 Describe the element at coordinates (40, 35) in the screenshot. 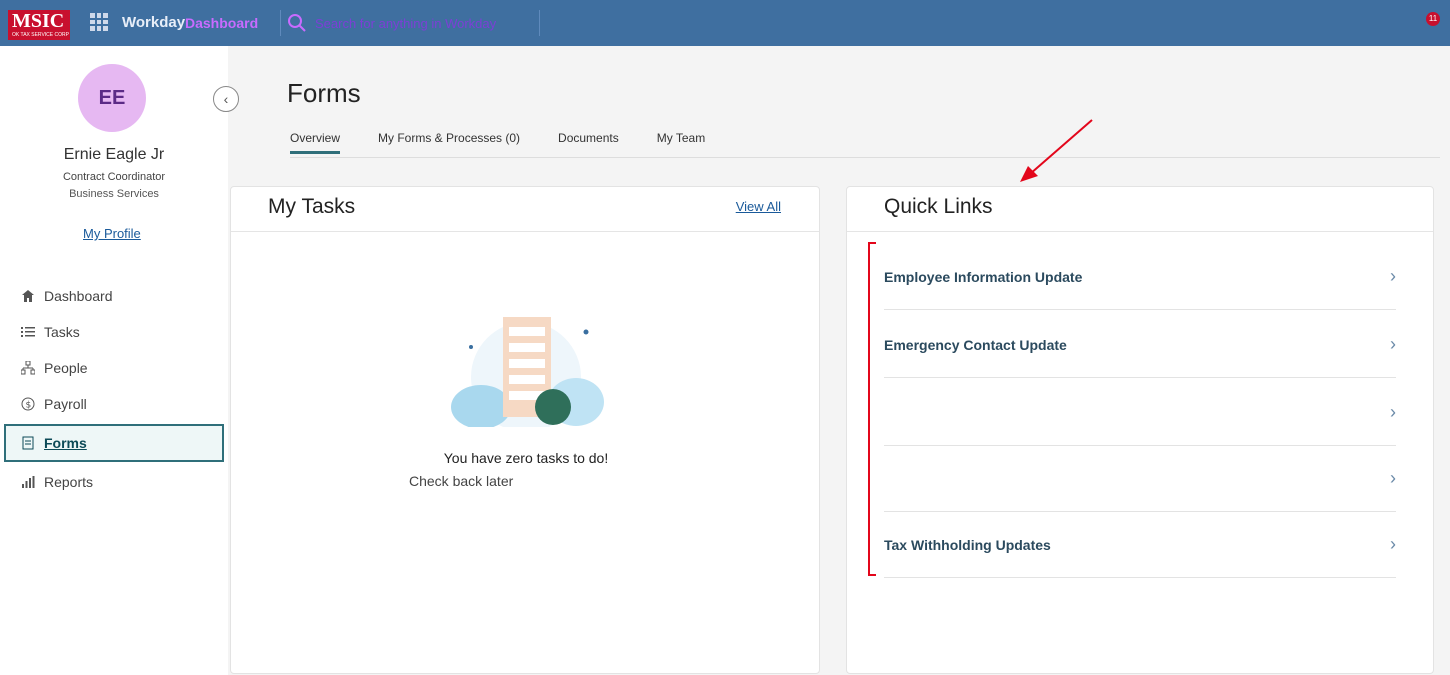

I see `logo-subtext: OK TAX SERVICE CORP` at that location.